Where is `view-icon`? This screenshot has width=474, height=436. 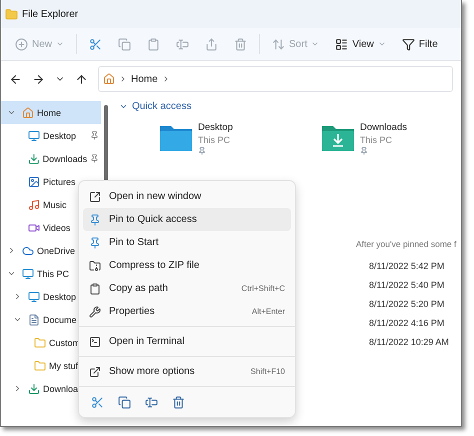
view-icon is located at coordinates (341, 44).